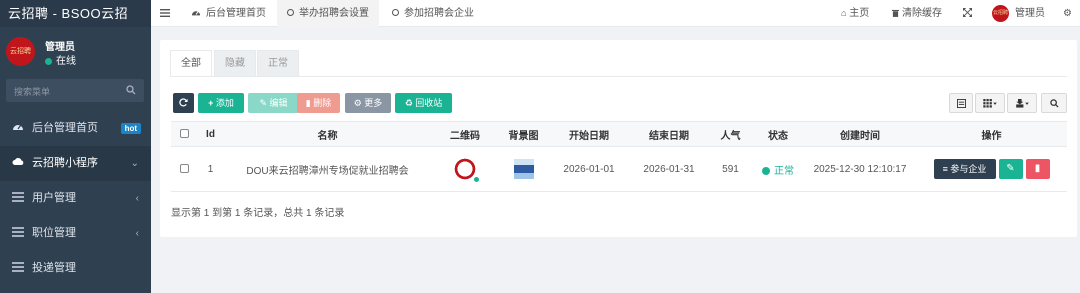 The width and height of the screenshot is (1080, 293). I want to click on grid-icon, so click(989, 103).